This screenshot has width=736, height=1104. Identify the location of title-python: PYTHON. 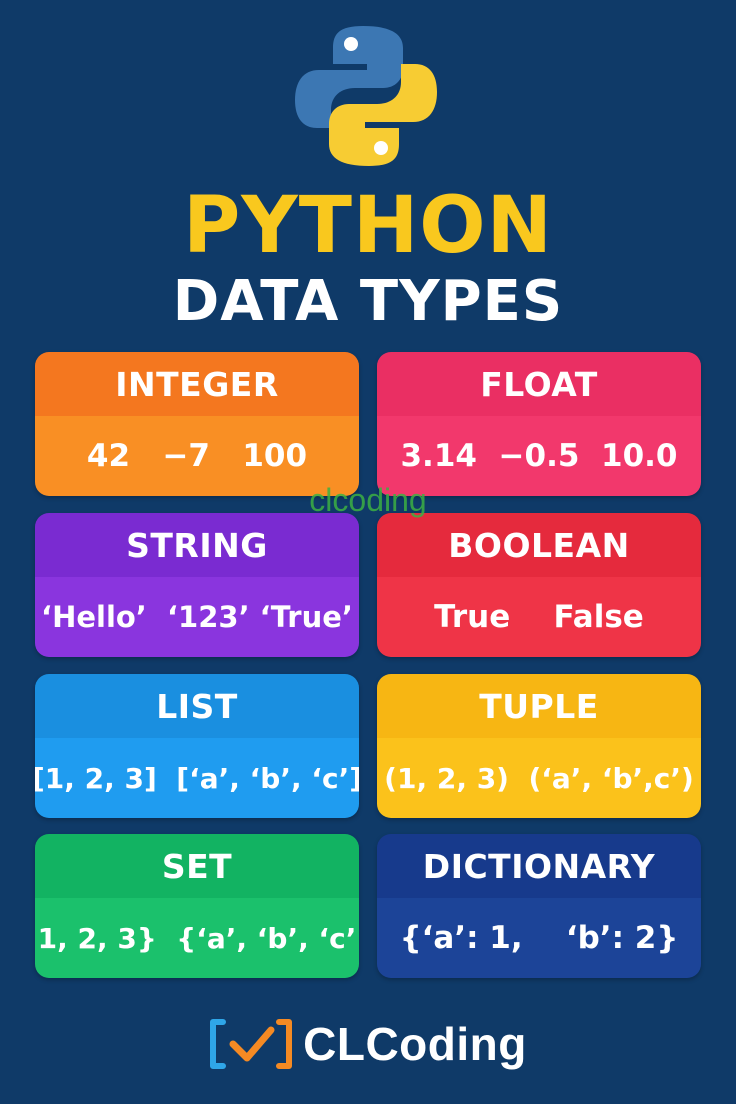
(368, 226).